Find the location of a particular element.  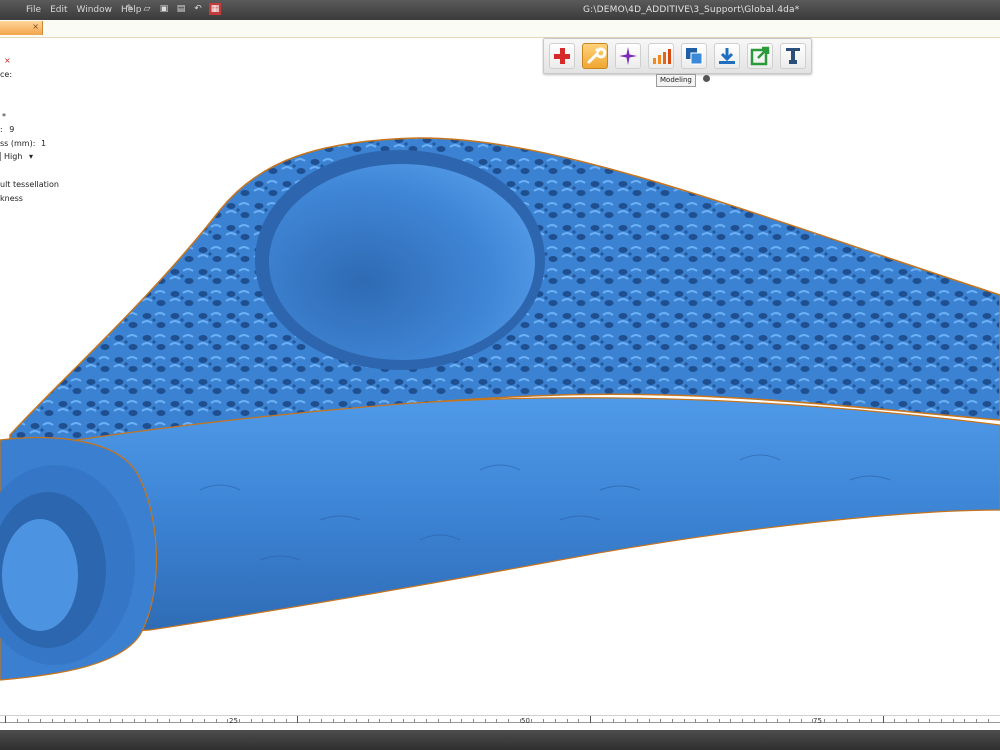

export-icon is located at coordinates (760, 56).